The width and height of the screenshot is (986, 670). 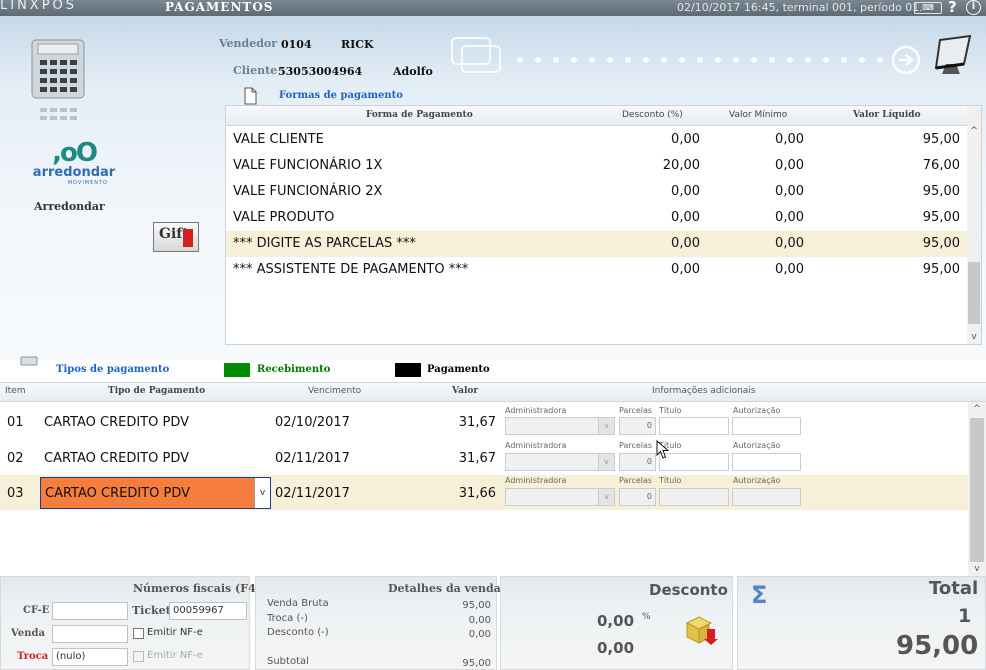 I want to click on tipo-valor: 31,66, so click(x=458, y=493).